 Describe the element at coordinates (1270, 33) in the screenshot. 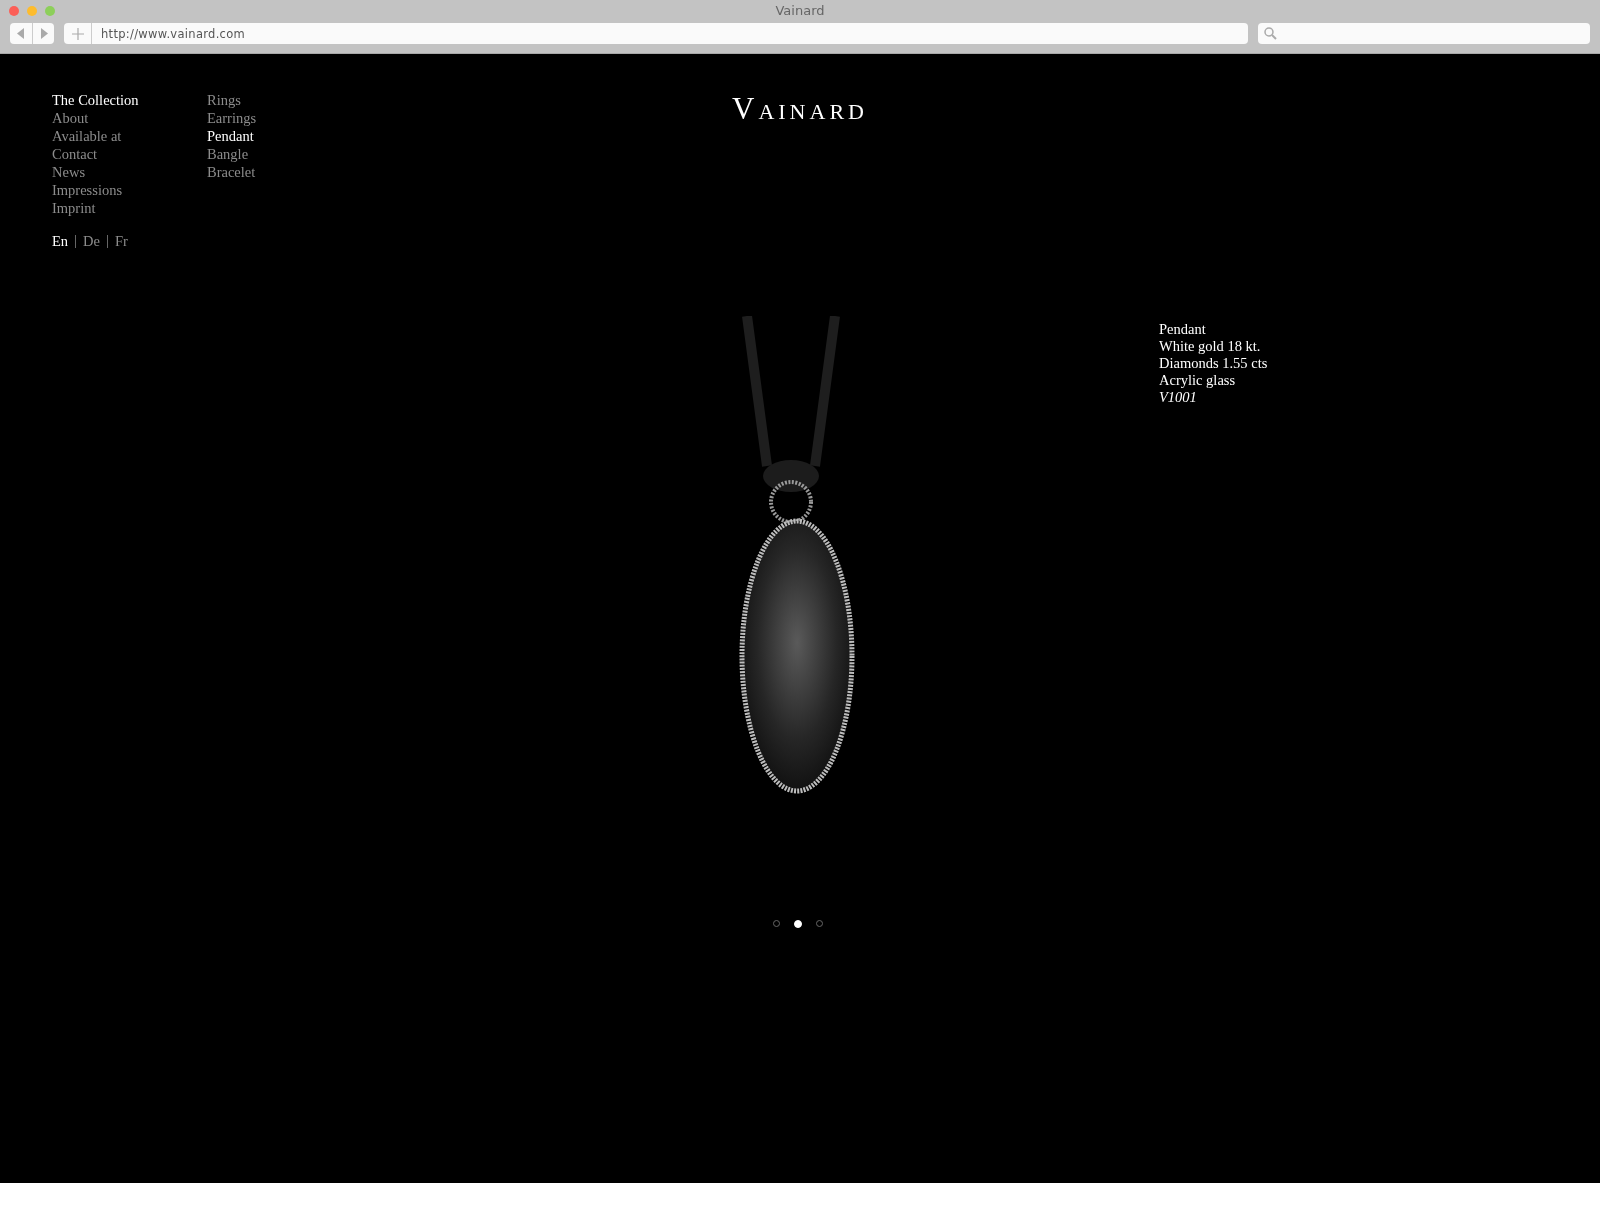

I see `search-icon` at that location.